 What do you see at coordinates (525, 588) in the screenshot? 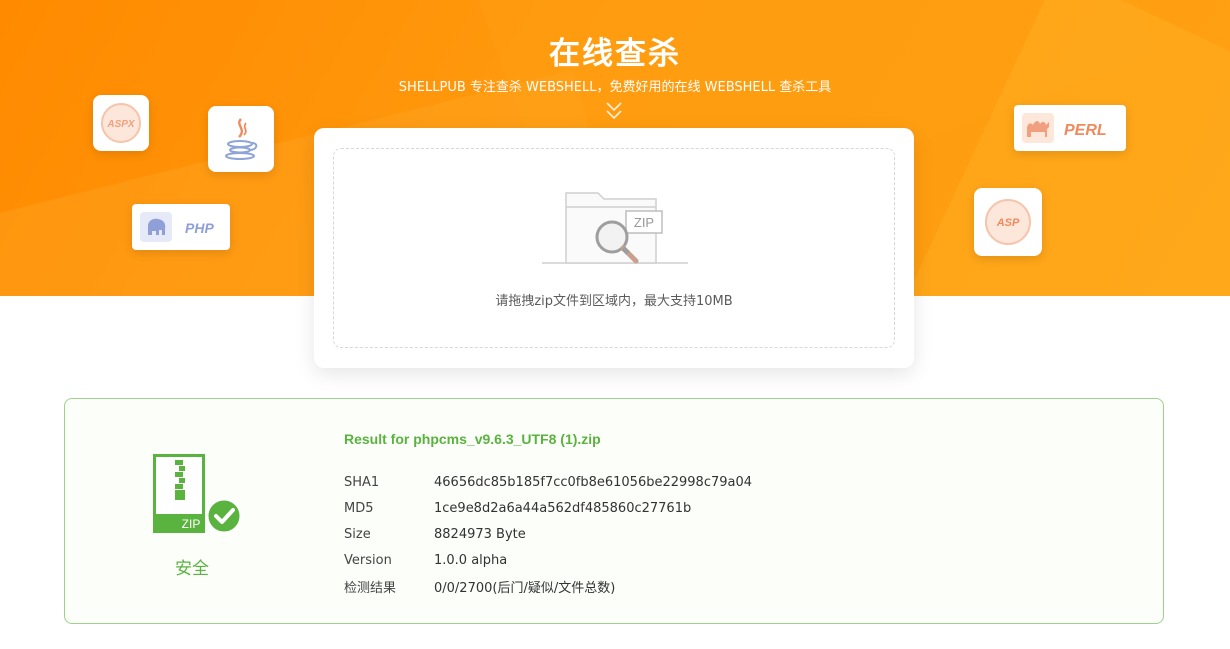
I see `info-value: 0/0/2700(后门/疑似/文件总数)` at bounding box center [525, 588].